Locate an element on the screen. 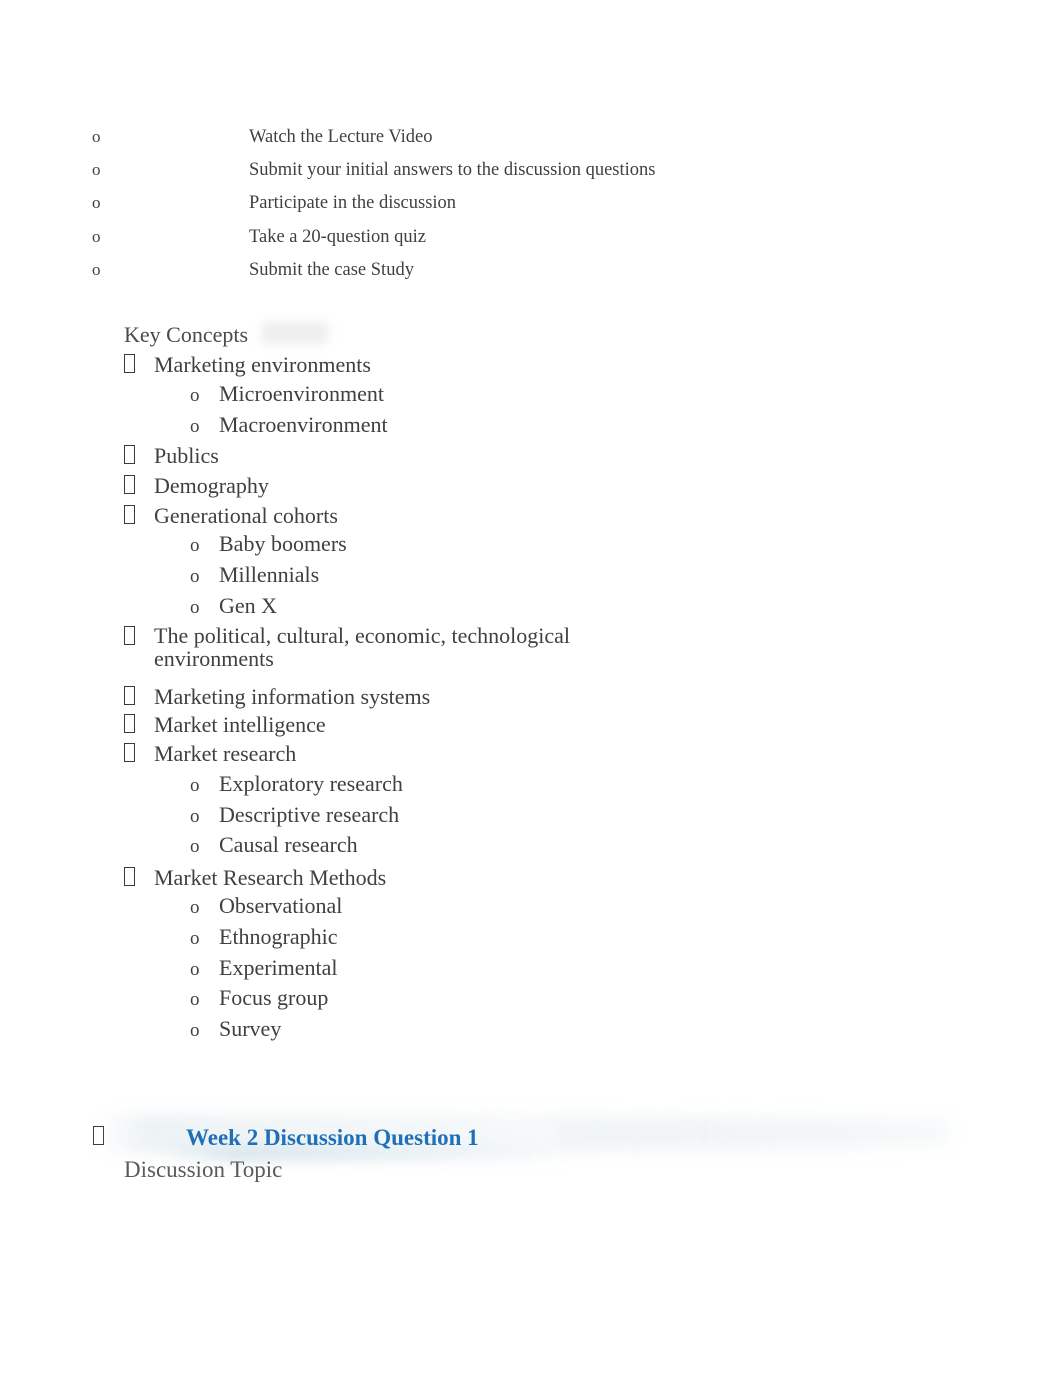 This screenshot has width=1062, height=1376. list-item-label: Ethnographic is located at coordinates (278, 936).